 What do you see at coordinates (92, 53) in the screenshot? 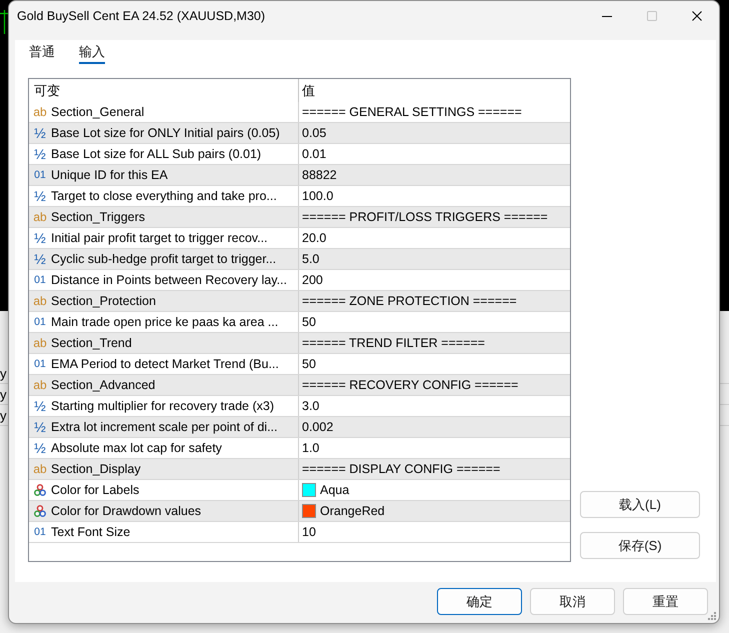
I see `tab: 输入` at bounding box center [92, 53].